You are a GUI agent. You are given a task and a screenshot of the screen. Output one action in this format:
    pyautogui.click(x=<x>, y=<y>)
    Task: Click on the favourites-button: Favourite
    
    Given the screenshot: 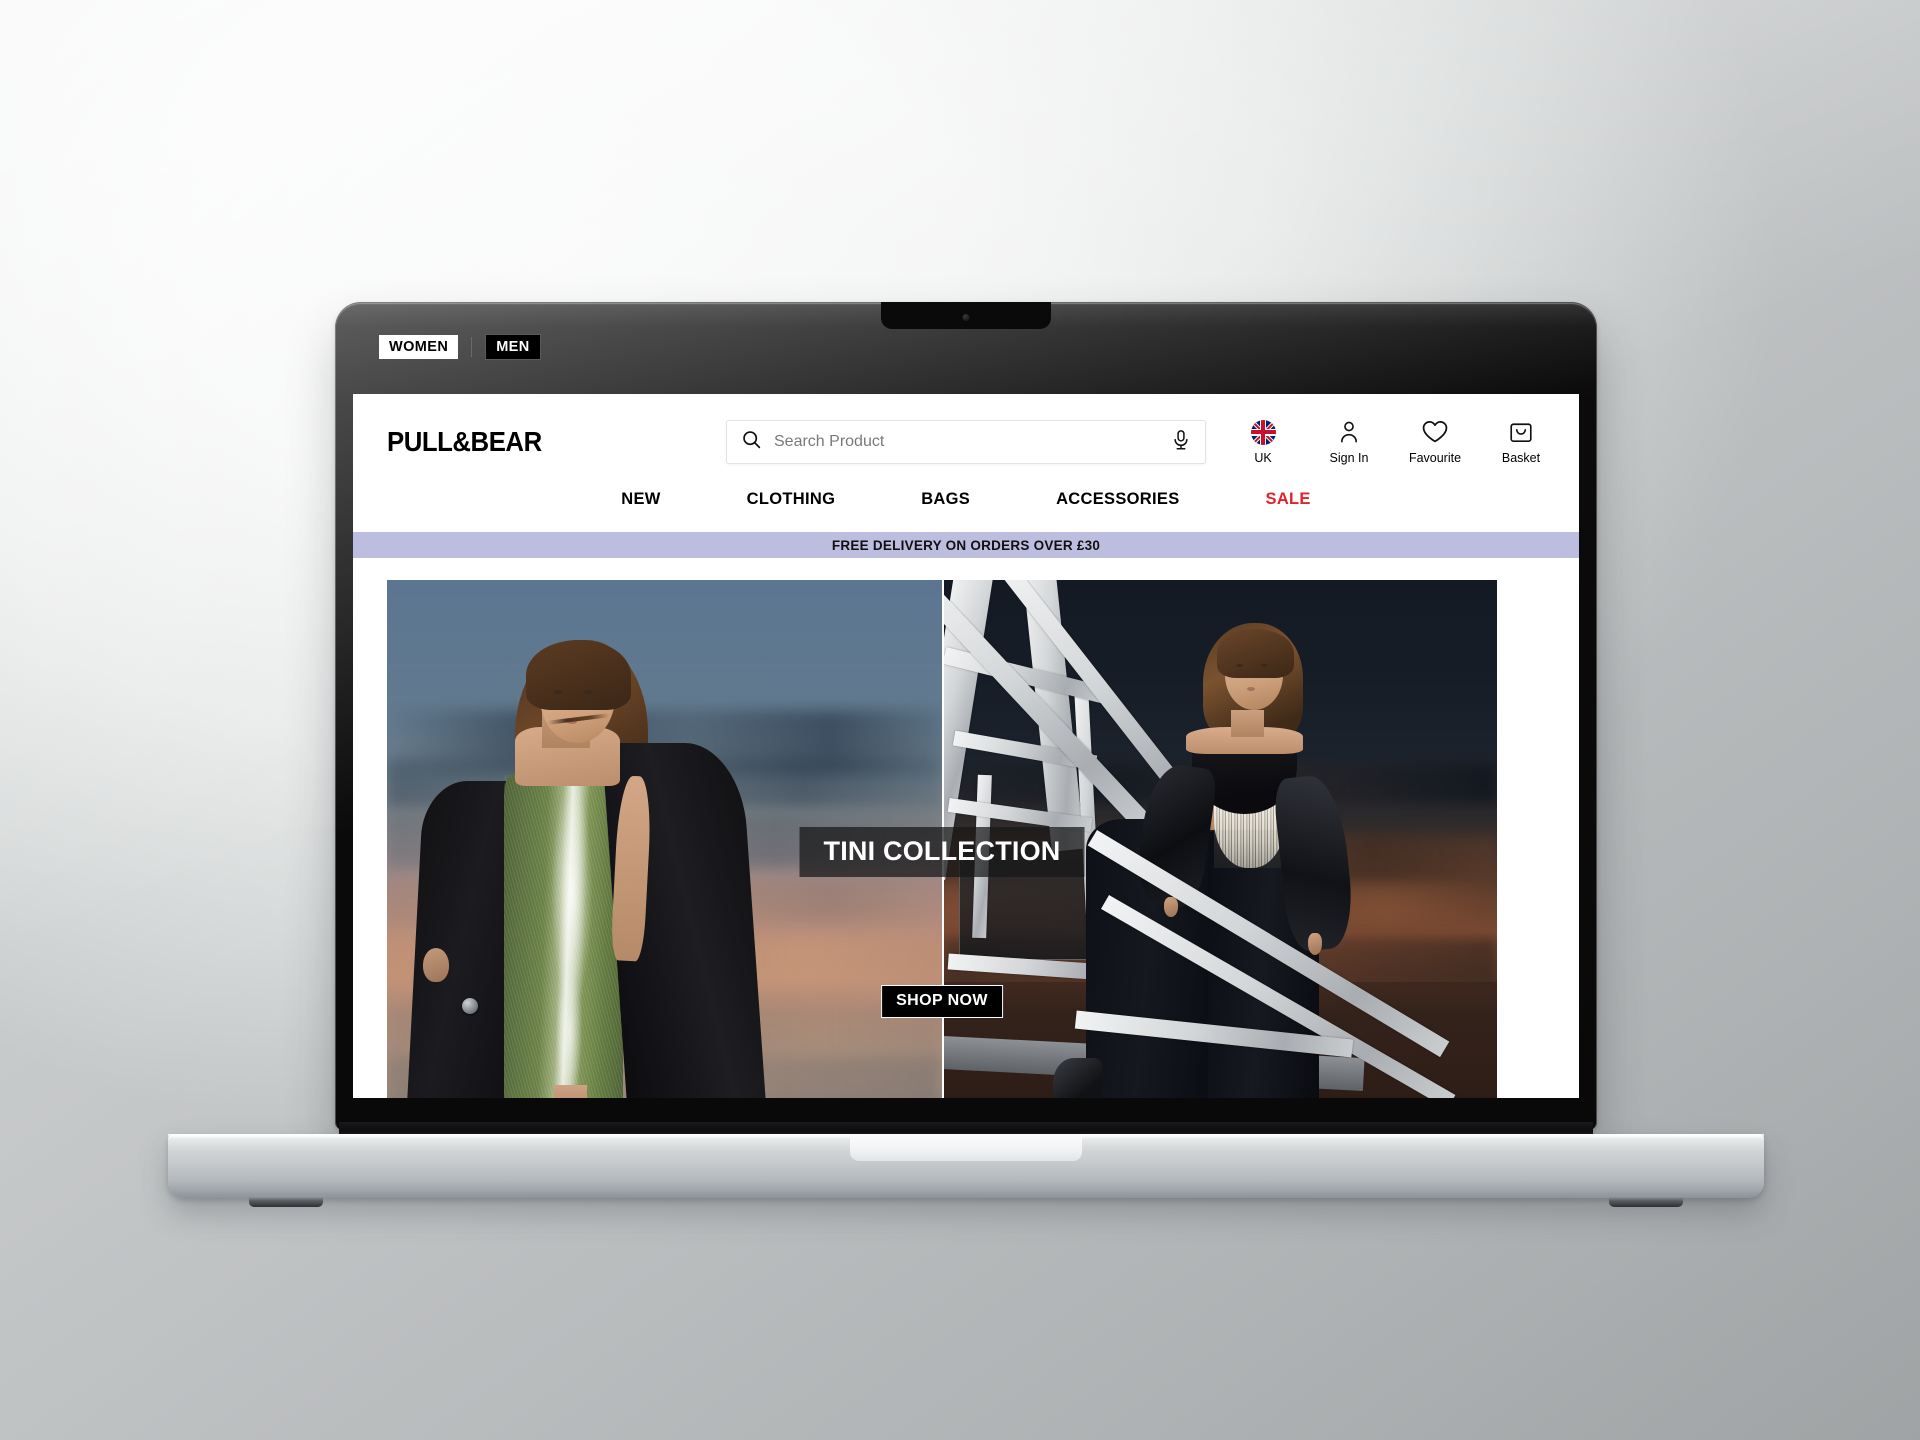 What is the action you would take?
    pyautogui.click(x=1435, y=442)
    